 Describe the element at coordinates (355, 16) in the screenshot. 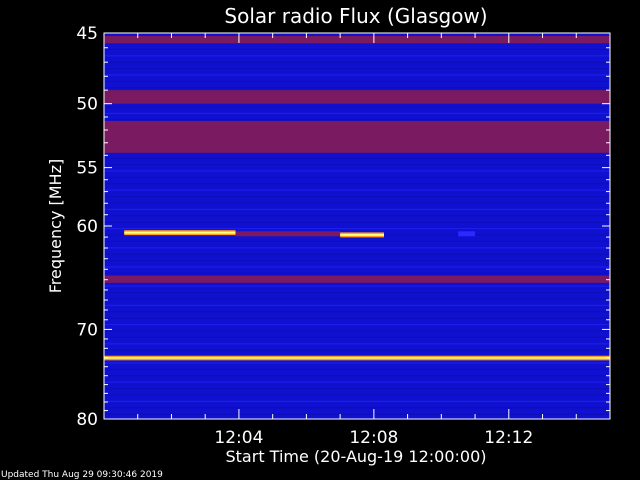

I see `chart-title: Solar radio Flux (Glasgow)` at that location.